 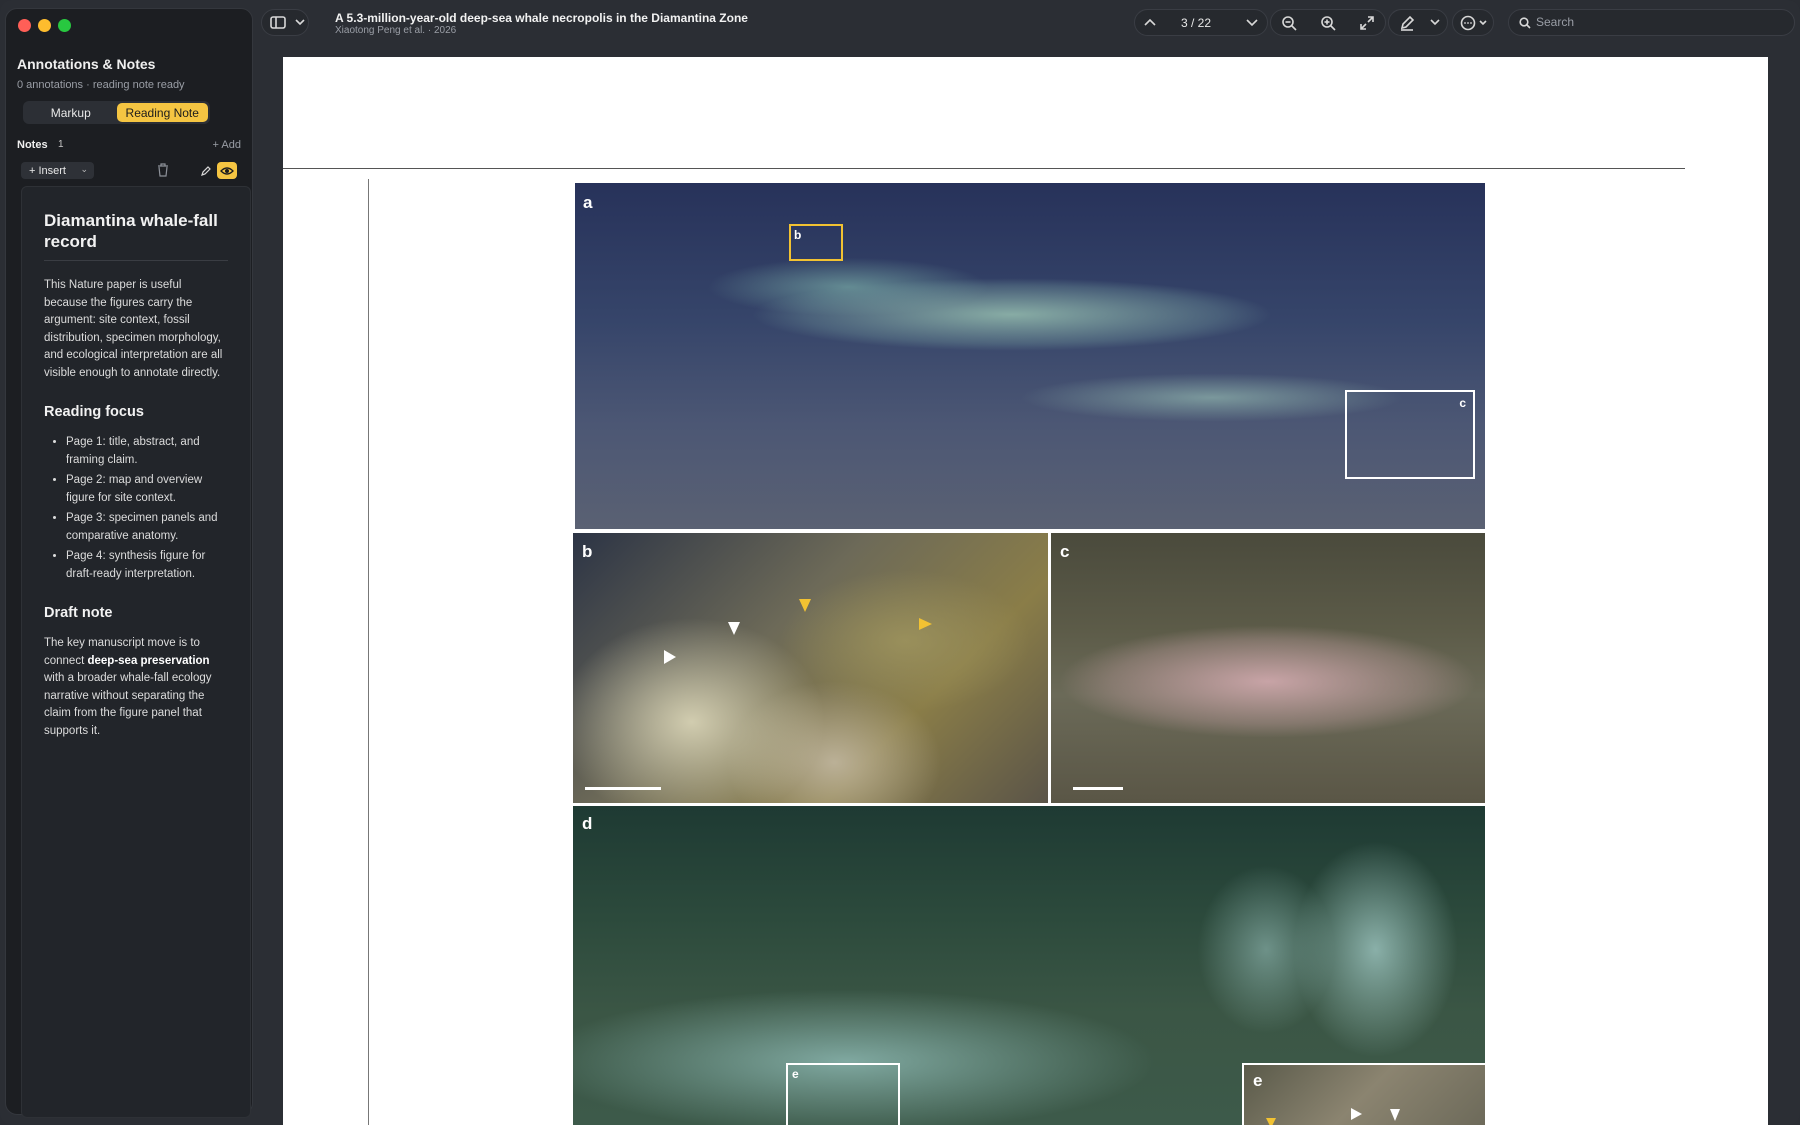 What do you see at coordinates (1363, 1094) in the screenshot?
I see `figure-panel-e: e` at bounding box center [1363, 1094].